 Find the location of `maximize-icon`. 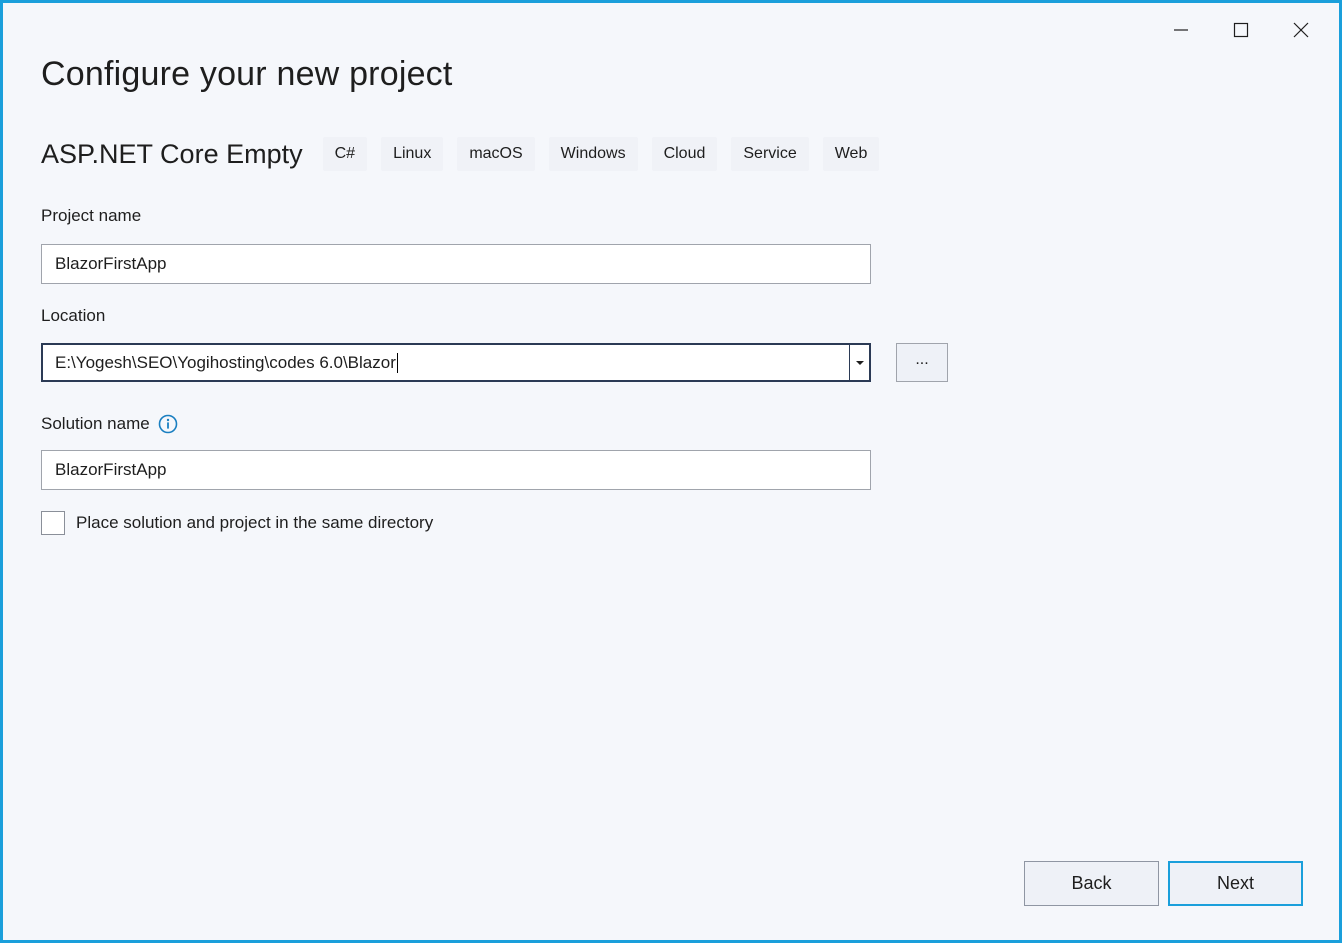

maximize-icon is located at coordinates (1241, 30).